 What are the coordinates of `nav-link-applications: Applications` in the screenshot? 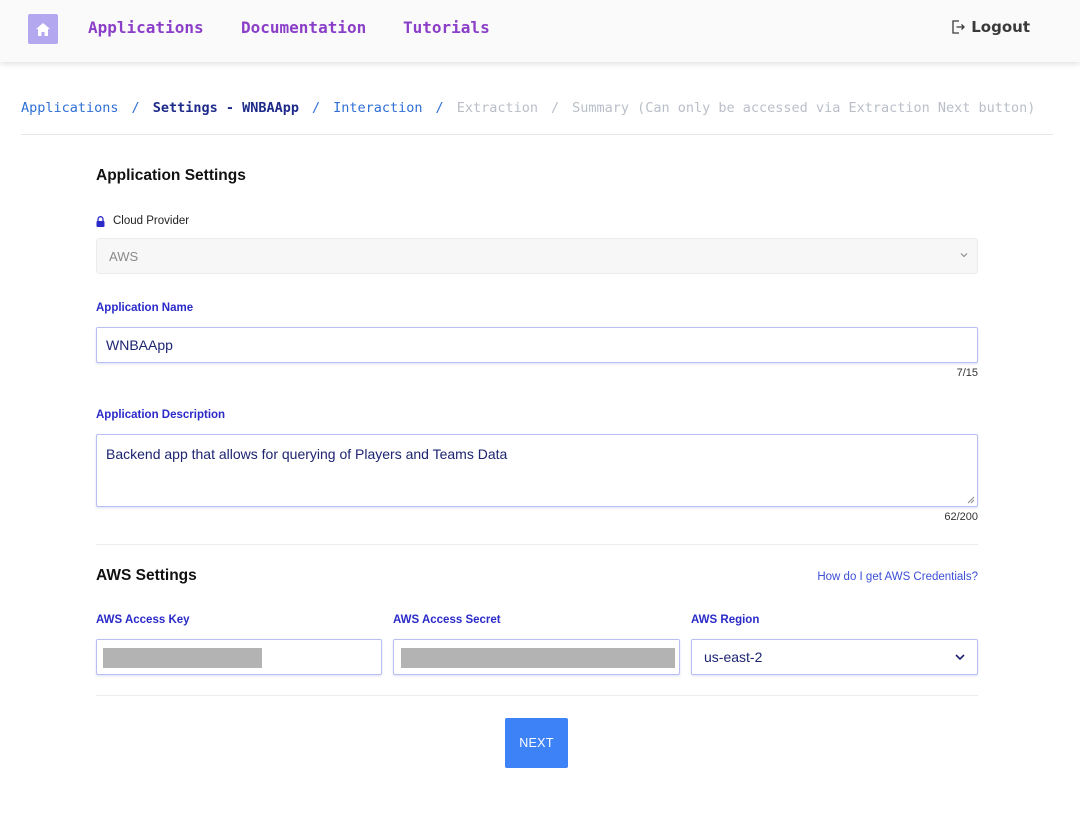 It's located at (146, 27).